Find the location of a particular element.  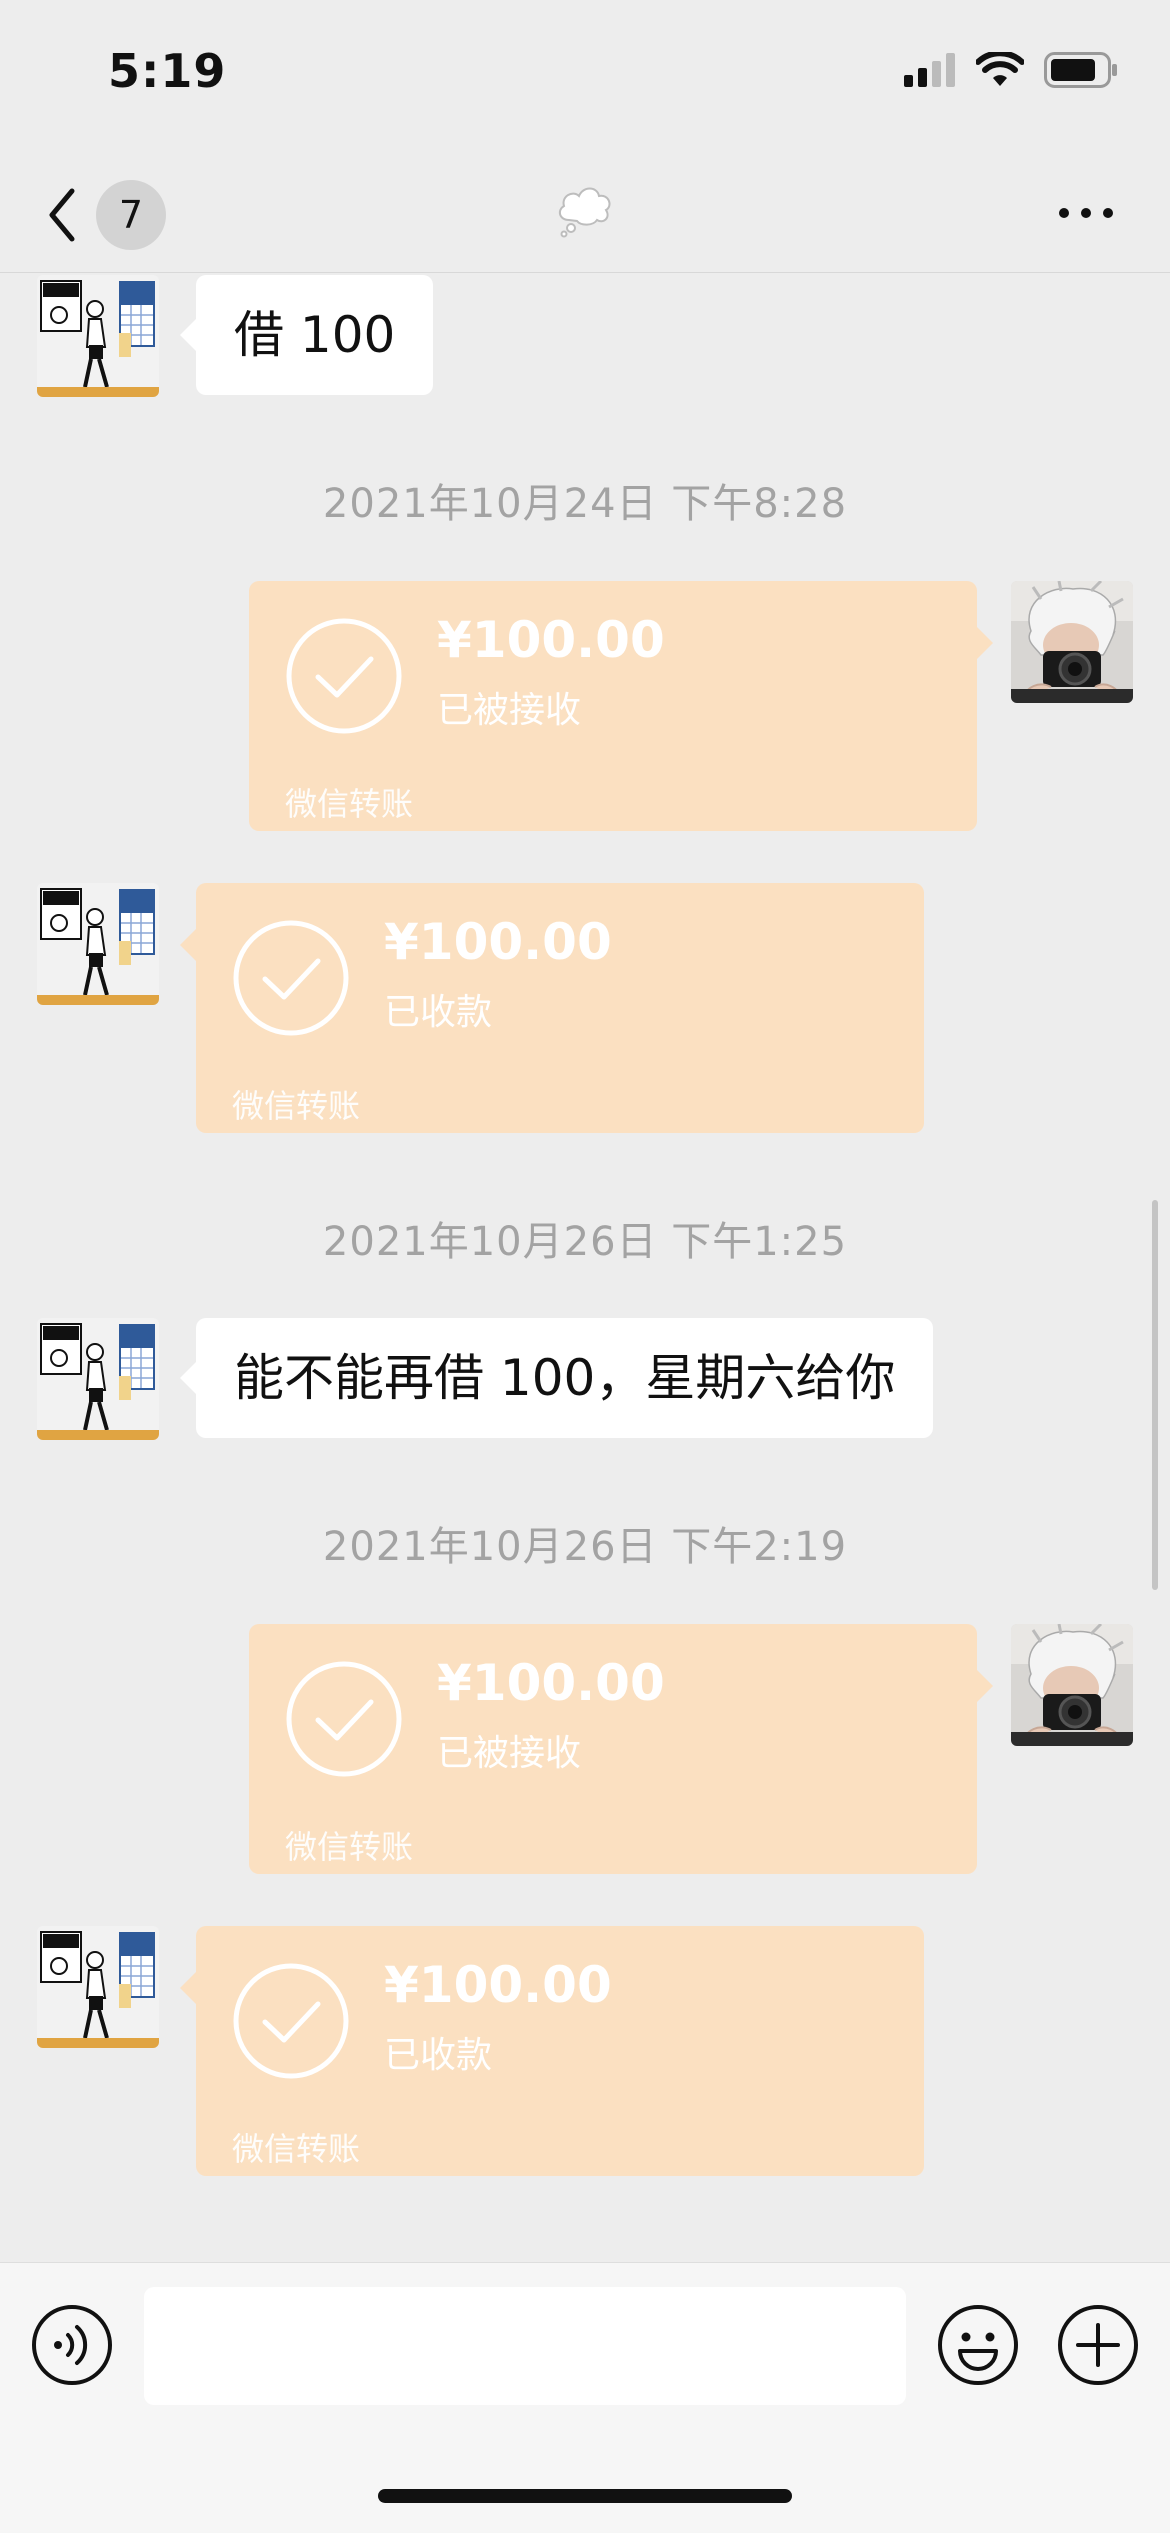

emoji-icon is located at coordinates (978, 2345).